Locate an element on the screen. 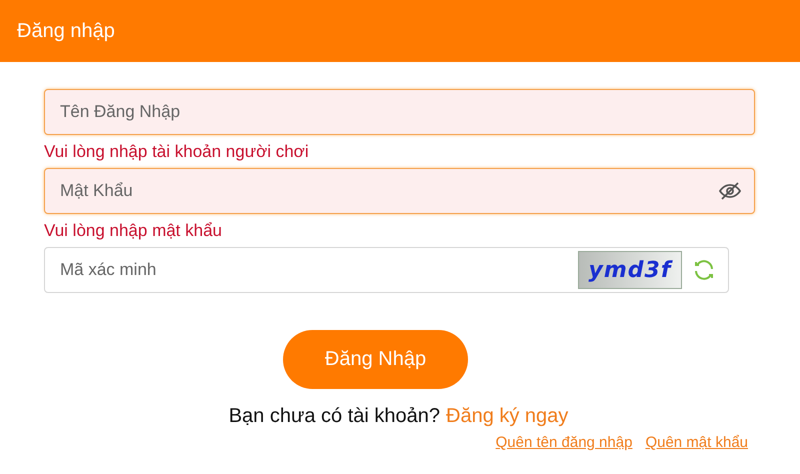 The image size is (800, 474). error-message: Vui lòng nhập tài khoản người chơi is located at coordinates (177, 151).